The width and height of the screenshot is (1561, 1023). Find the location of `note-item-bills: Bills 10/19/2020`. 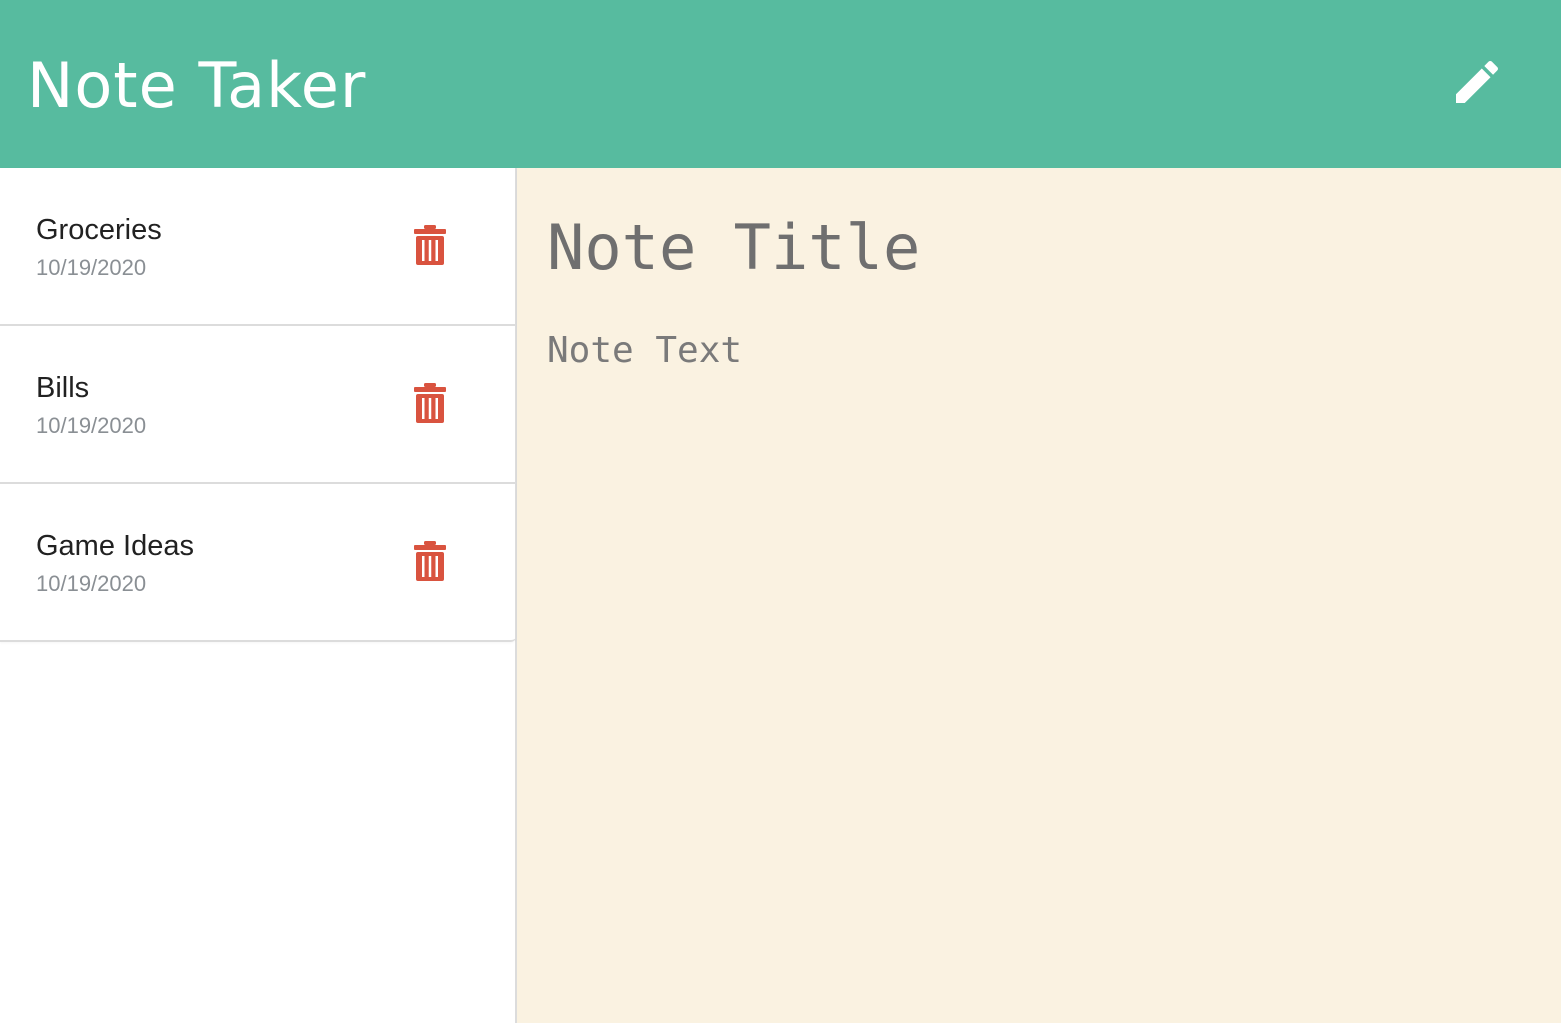

note-item-bills: Bills 10/19/2020 is located at coordinates (258, 405).